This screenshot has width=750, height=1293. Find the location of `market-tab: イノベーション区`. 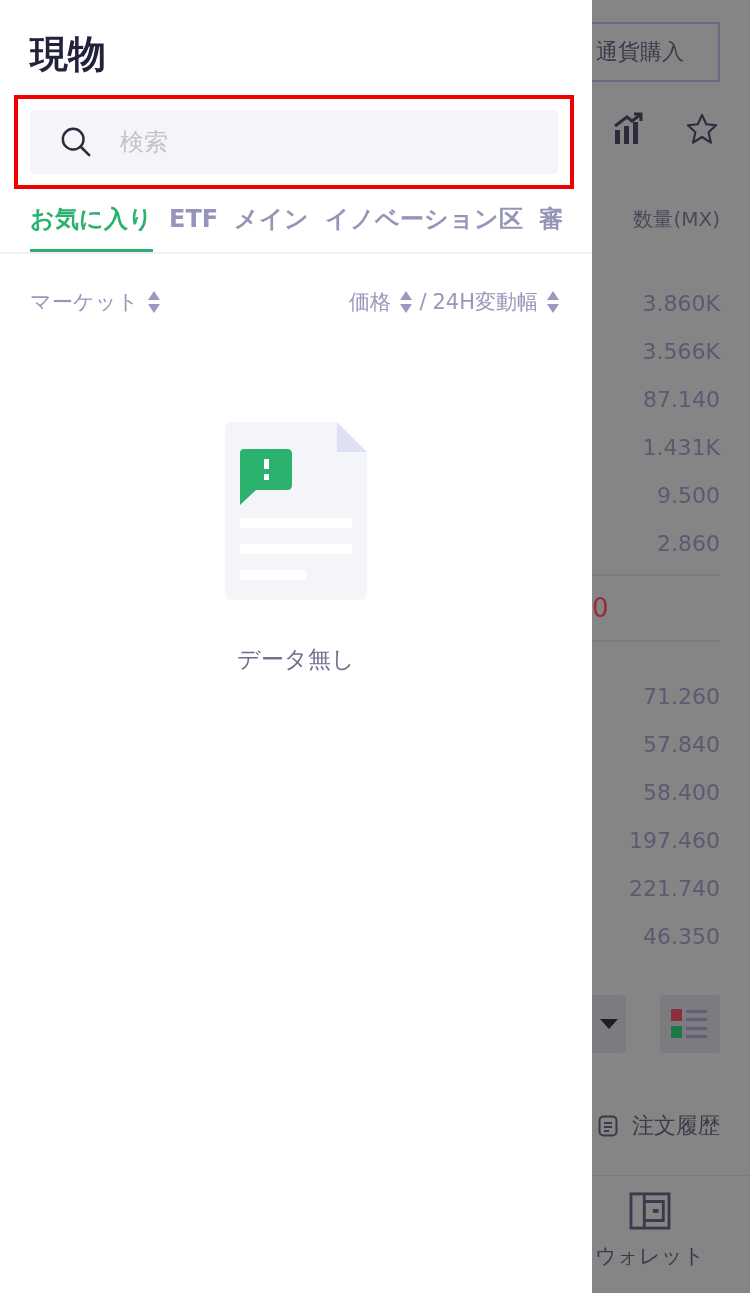

market-tab: イノベーション区 is located at coordinates (424, 227).